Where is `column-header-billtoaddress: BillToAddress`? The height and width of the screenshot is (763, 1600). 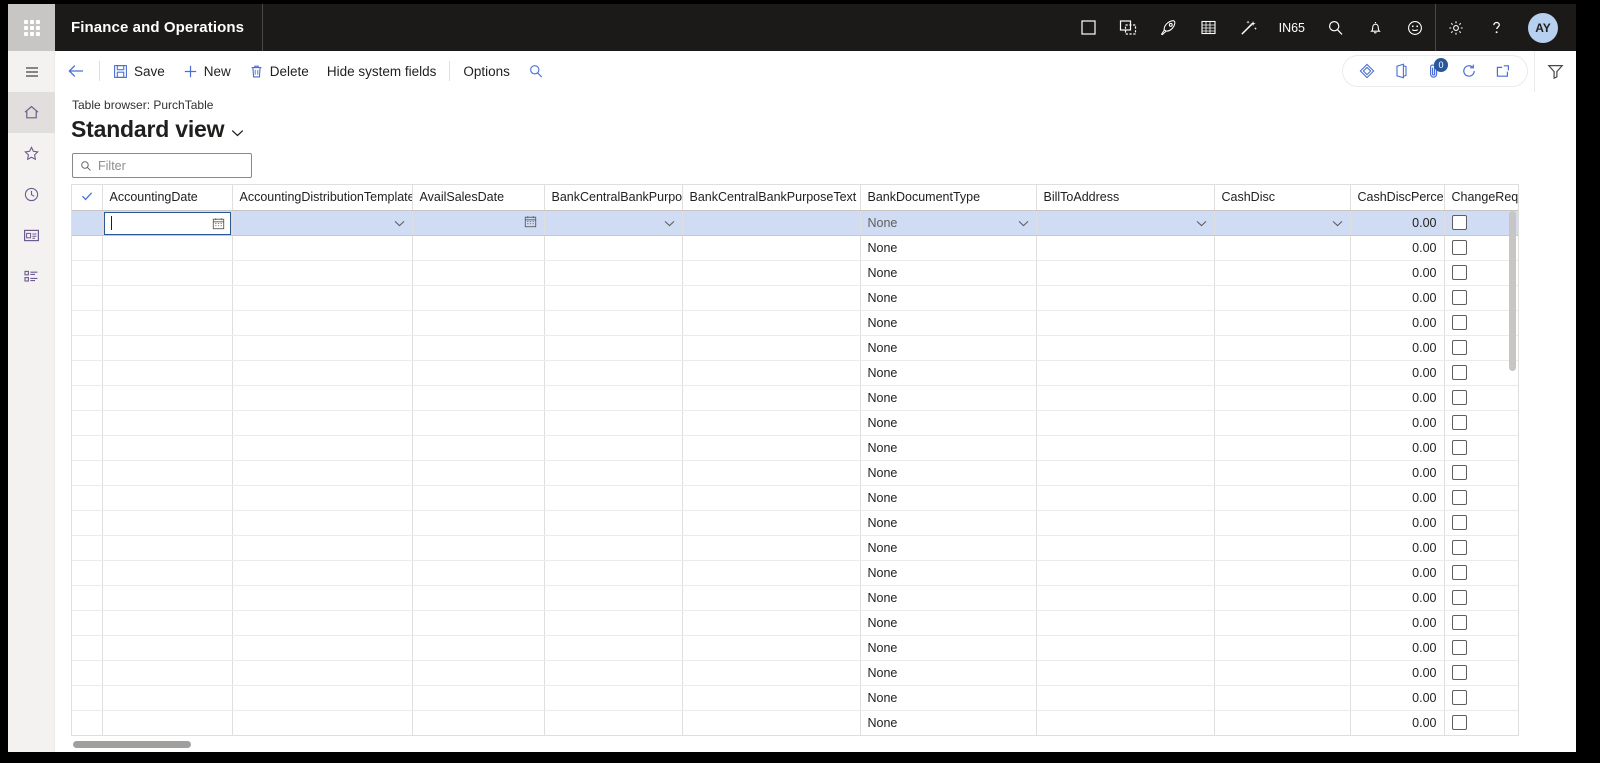
column-header-billtoaddress: BillToAddress is located at coordinates (1125, 198).